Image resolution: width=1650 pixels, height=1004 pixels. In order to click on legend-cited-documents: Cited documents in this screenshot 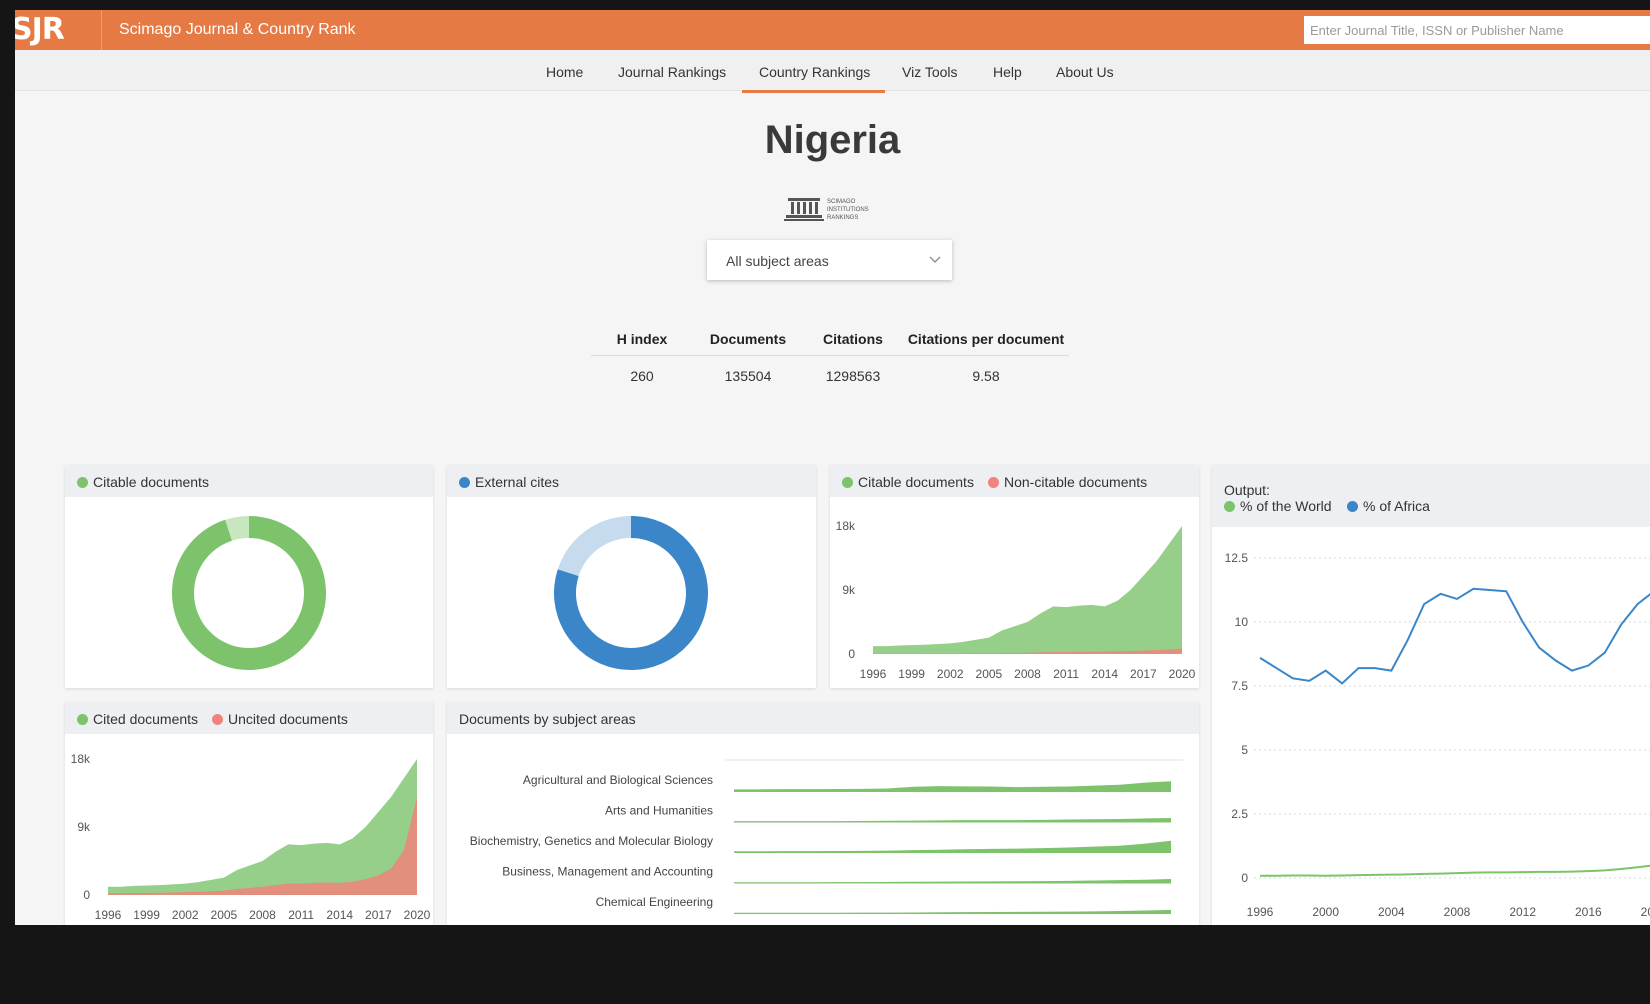, I will do `click(137, 719)`.